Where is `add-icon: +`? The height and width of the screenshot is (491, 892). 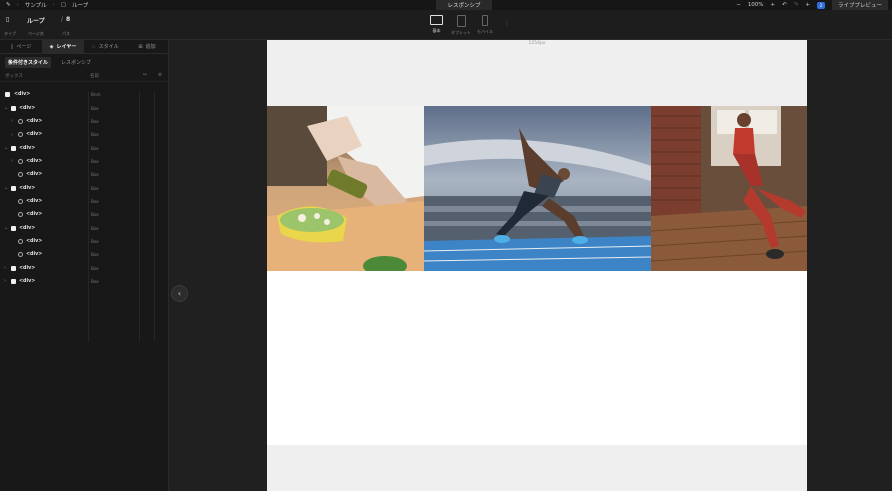 add-icon: + is located at coordinates (807, 5).